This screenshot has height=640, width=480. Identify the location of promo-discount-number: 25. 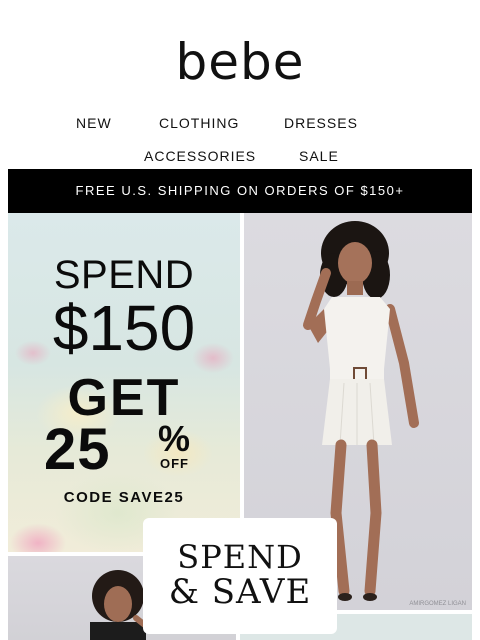
(77, 449).